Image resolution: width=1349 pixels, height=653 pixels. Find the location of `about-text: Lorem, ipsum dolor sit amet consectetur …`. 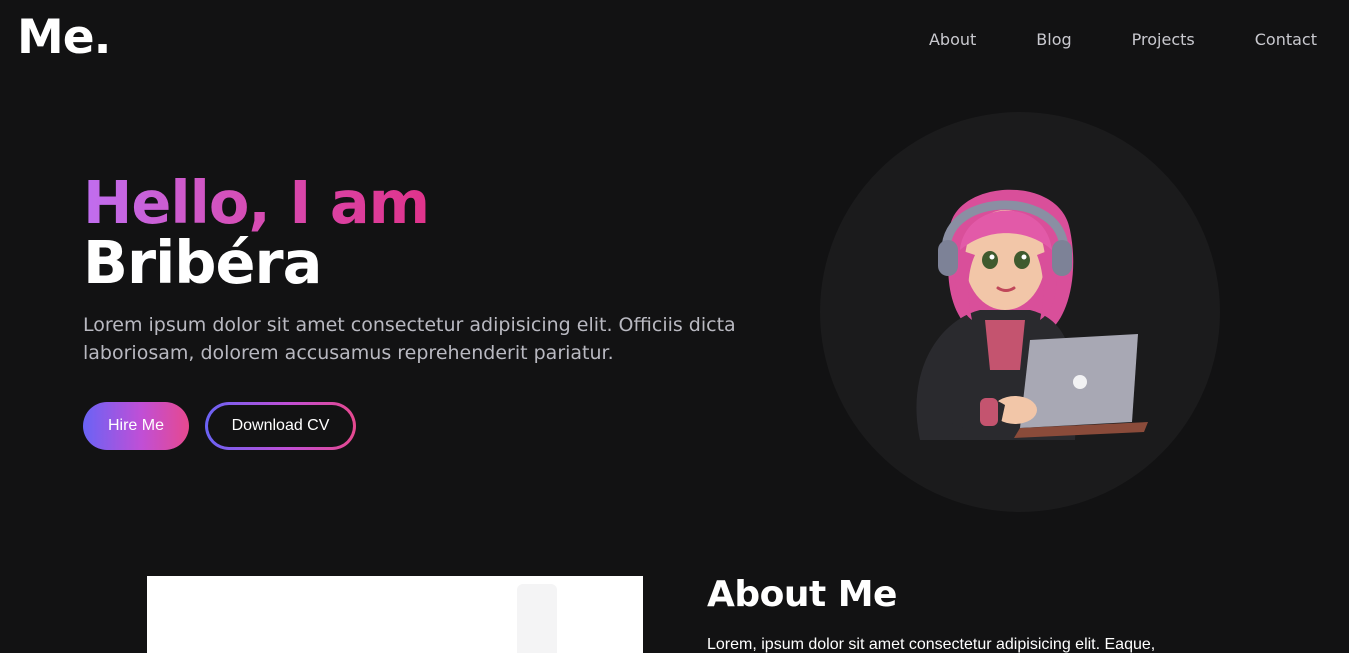

about-text: Lorem, ipsum dolor sit amet consectetur … is located at coordinates (931, 644).